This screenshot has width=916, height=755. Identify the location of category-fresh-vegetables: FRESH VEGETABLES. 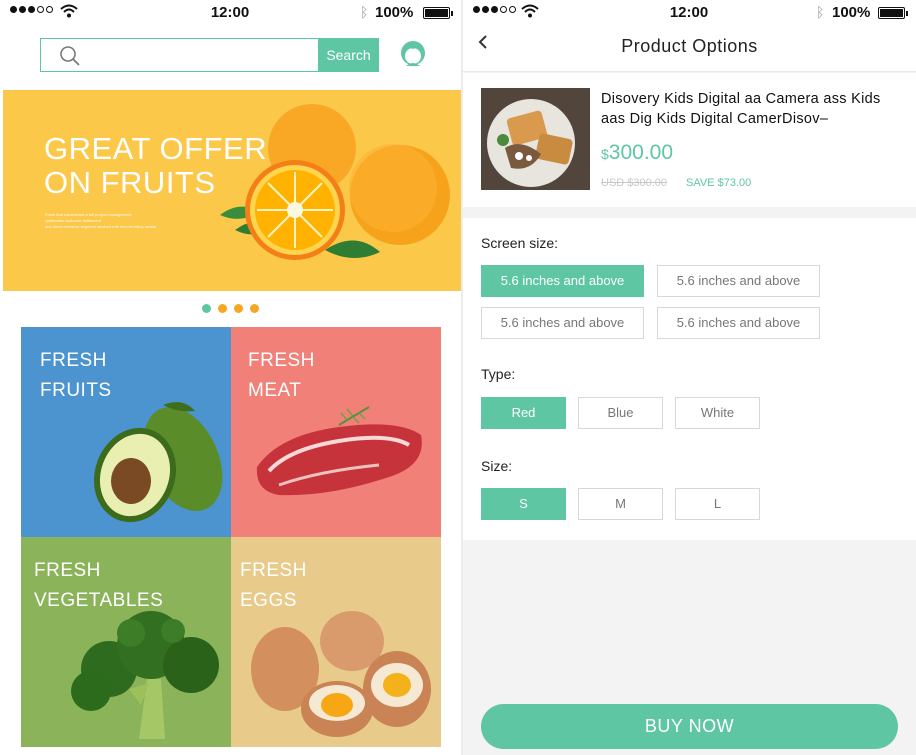
(126, 642).